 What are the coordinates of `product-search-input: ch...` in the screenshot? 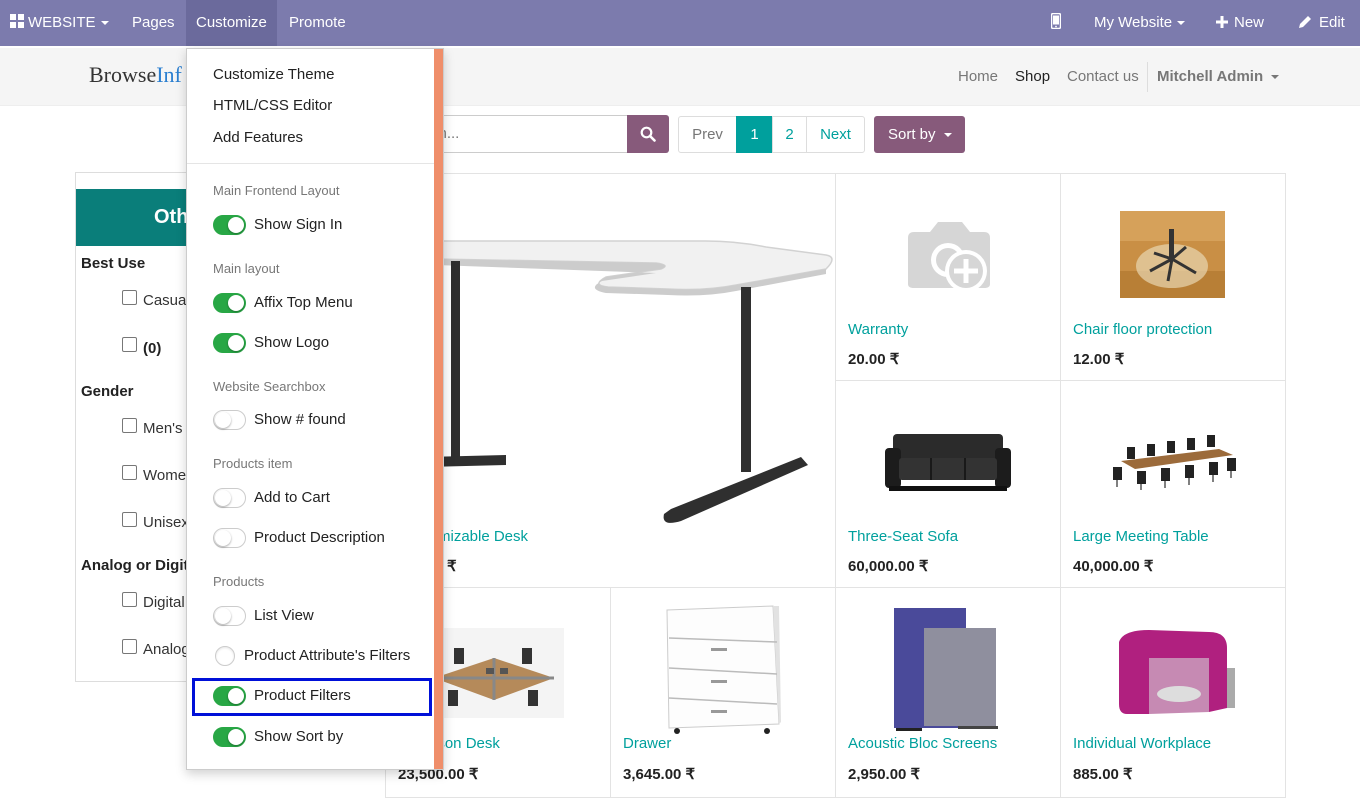 It's located at (523, 134).